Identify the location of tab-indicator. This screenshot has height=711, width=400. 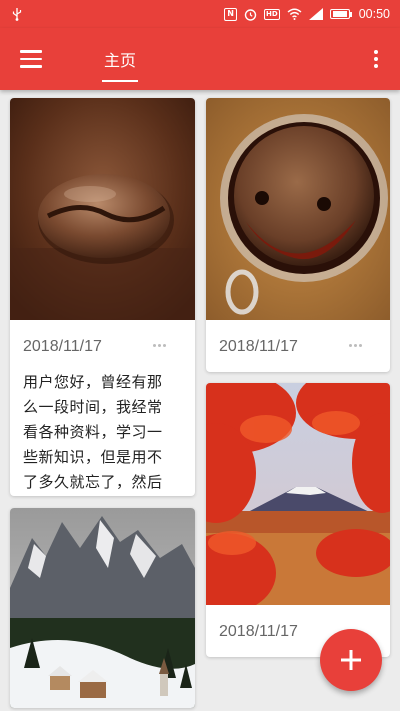
(120, 81).